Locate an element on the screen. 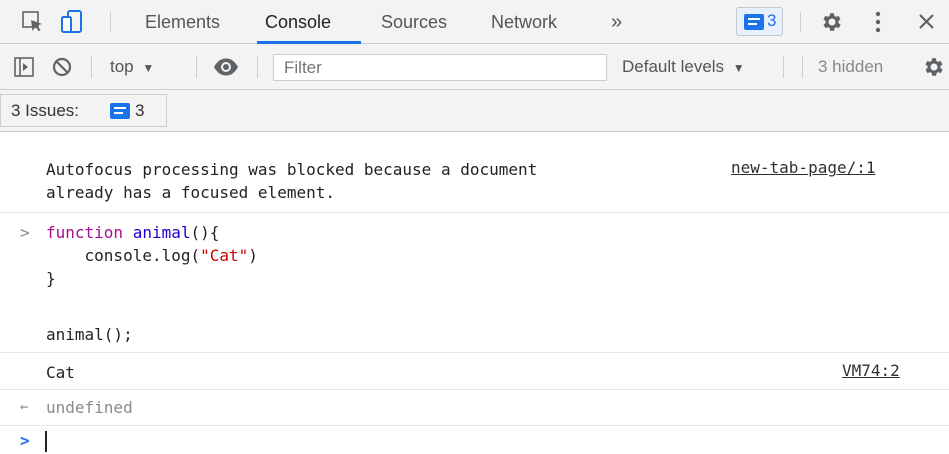 This screenshot has height=454, width=949. more-tabs-chevron-icon: » is located at coordinates (616, 22).